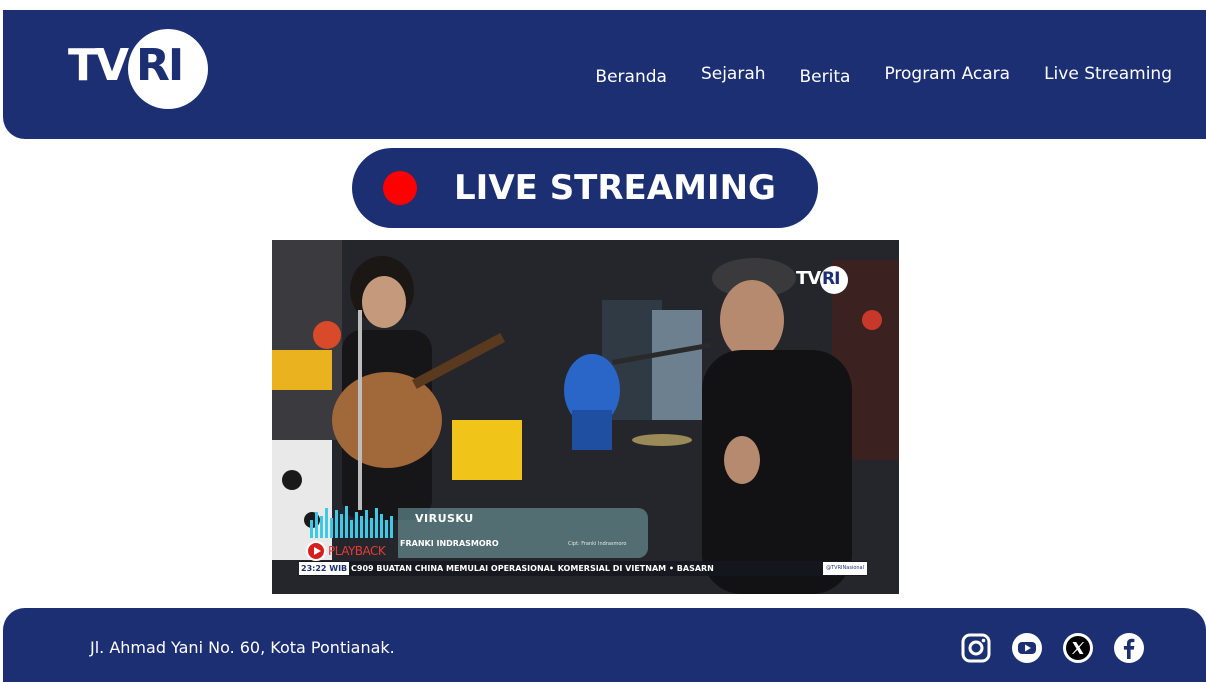 The width and height of the screenshot is (1206, 682). What do you see at coordinates (631, 77) in the screenshot?
I see `nav-item-beranda: Beranda` at bounding box center [631, 77].